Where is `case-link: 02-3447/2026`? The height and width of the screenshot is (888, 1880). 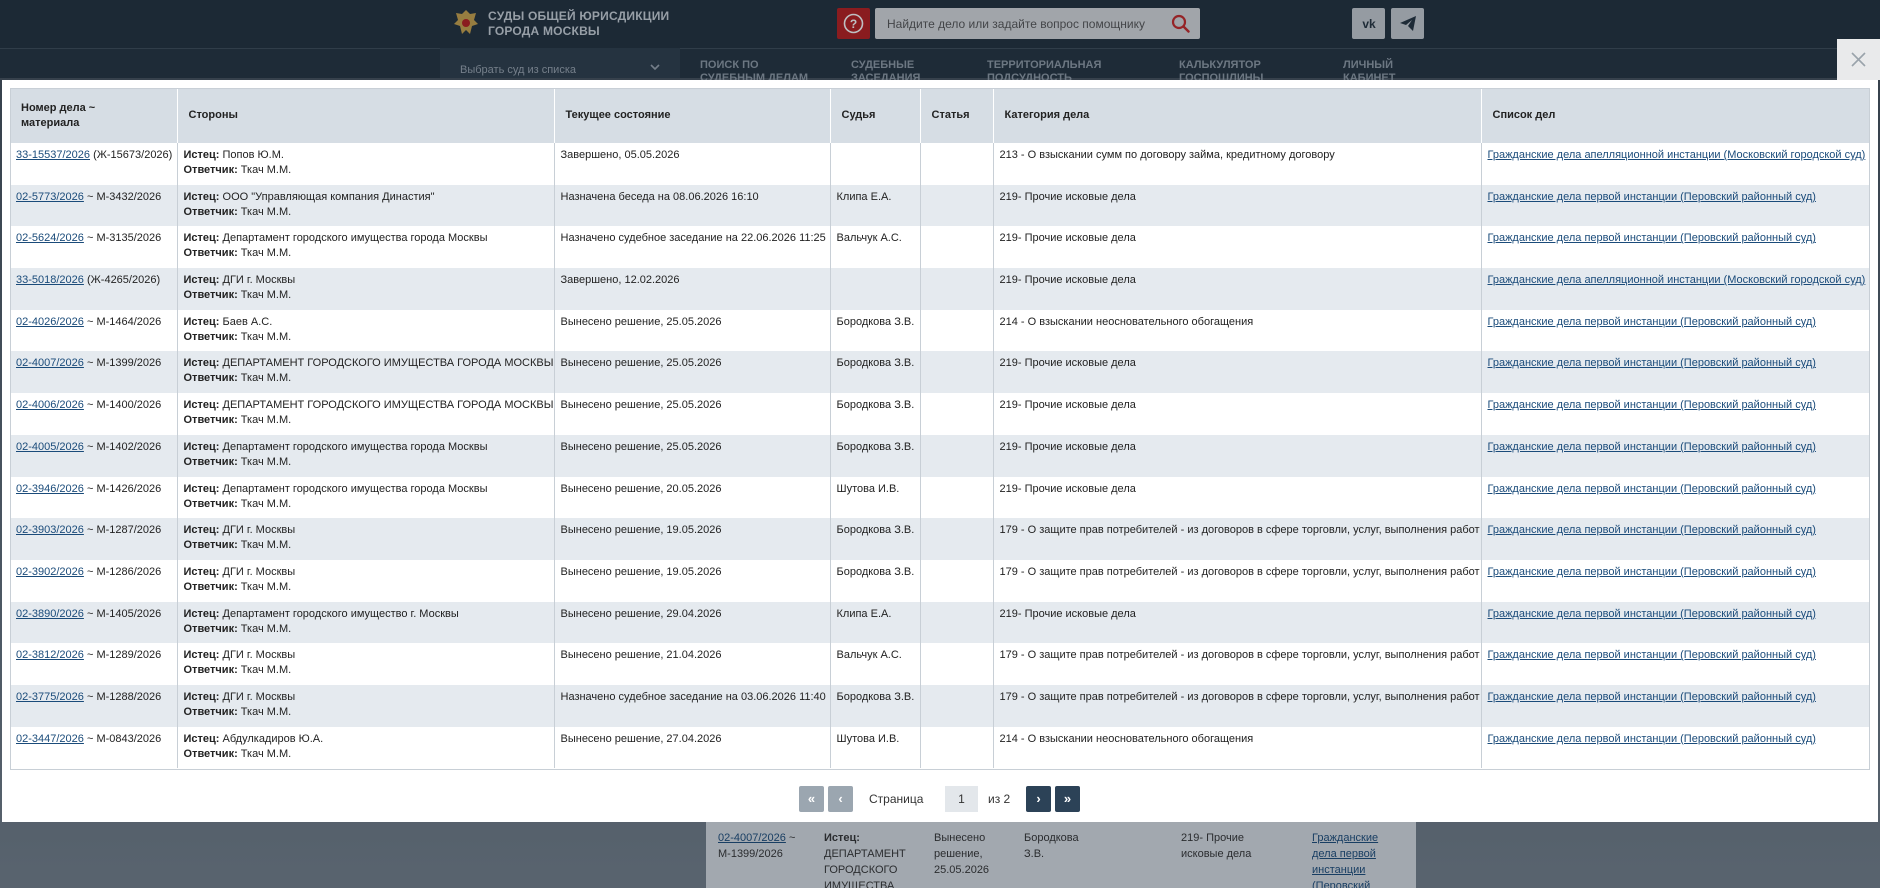
case-link: 02-3447/2026 is located at coordinates (50, 739).